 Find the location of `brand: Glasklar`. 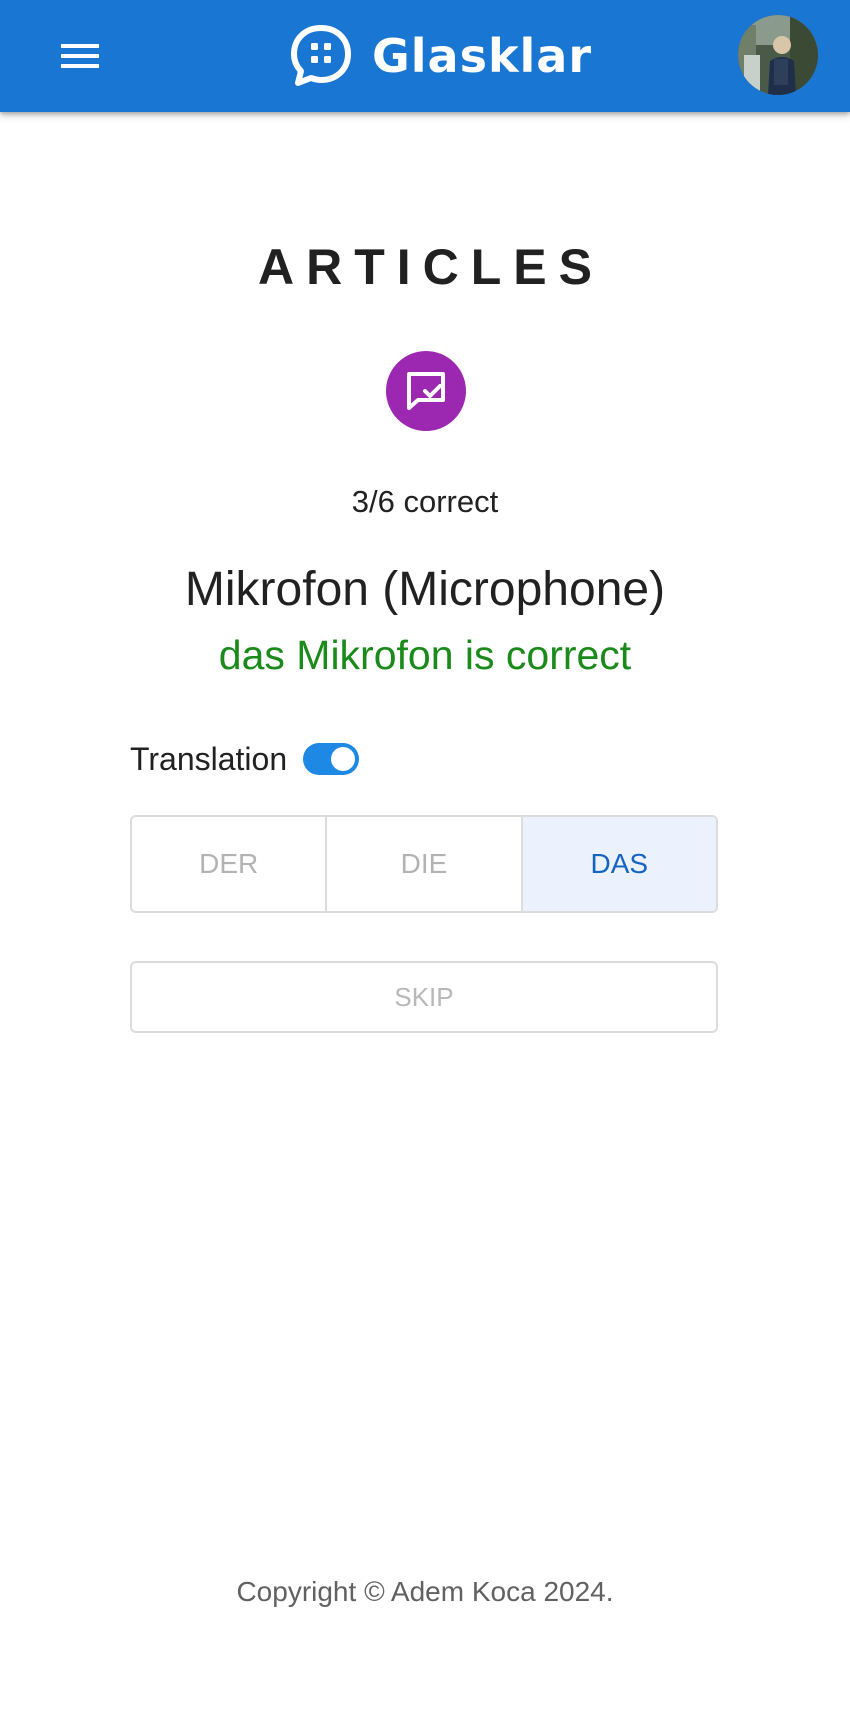

brand: Glasklar is located at coordinates (440, 56).